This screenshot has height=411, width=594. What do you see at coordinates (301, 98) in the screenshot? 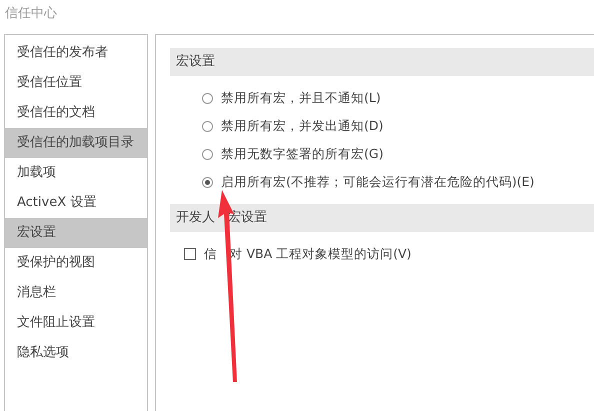
I see `radio-label: 禁用所有宏，并且不通知(L)` at bounding box center [301, 98].